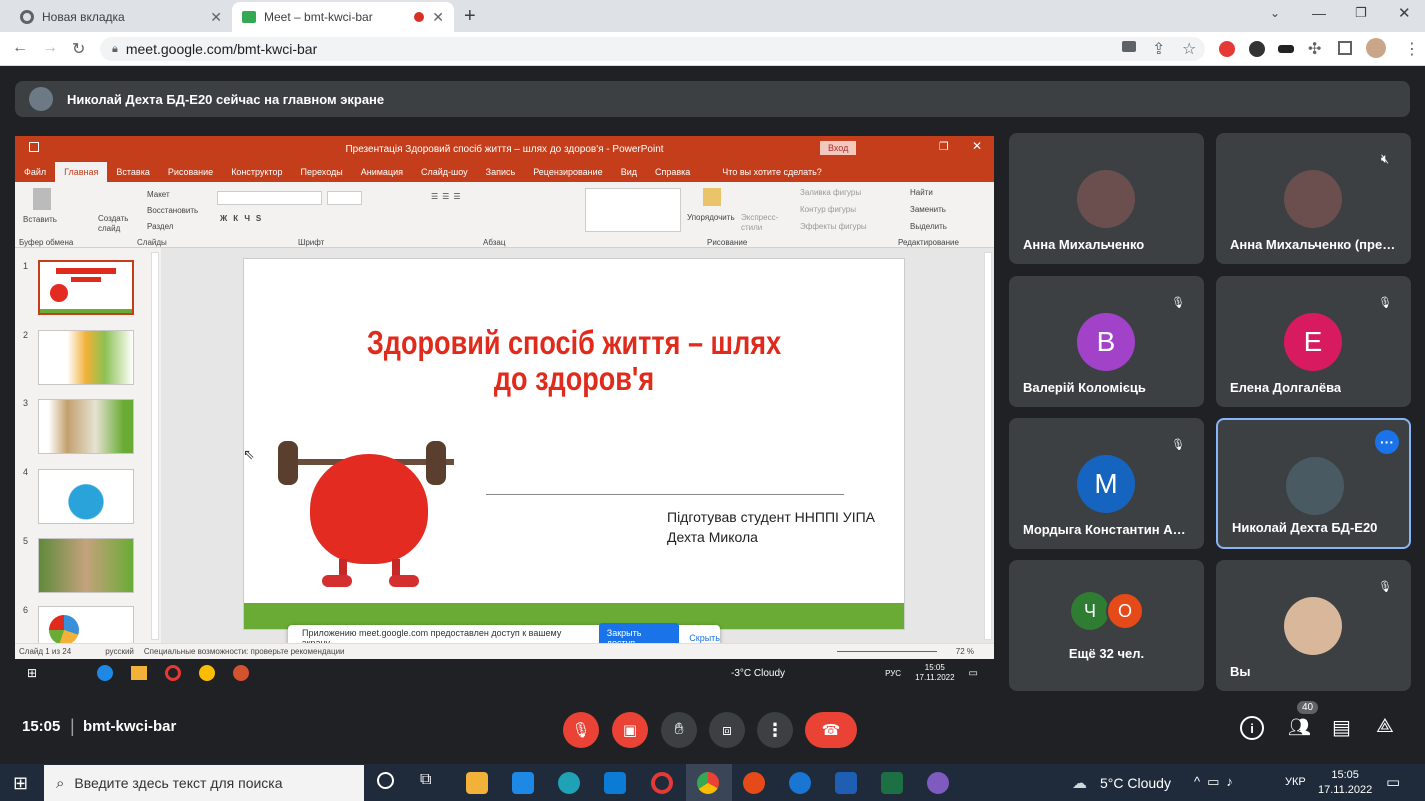 The height and width of the screenshot is (801, 1425). What do you see at coordinates (988, 446) in the screenshot?
I see `canvas-scrollbar` at bounding box center [988, 446].